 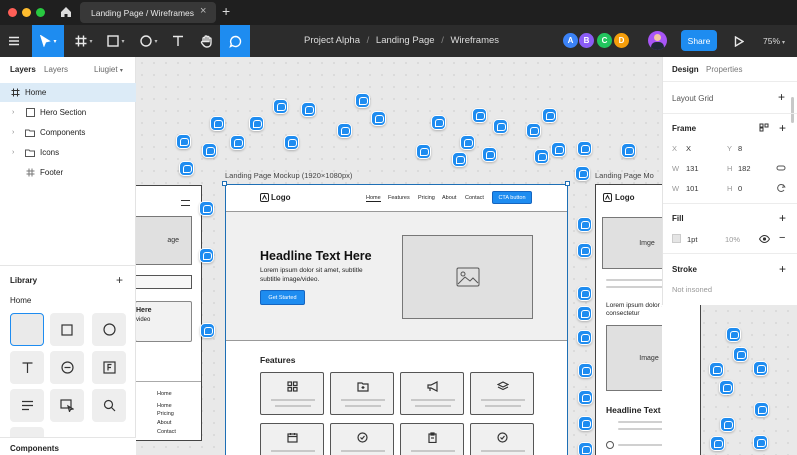 I want to click on layer-components: › Components, so click(x=68, y=132).